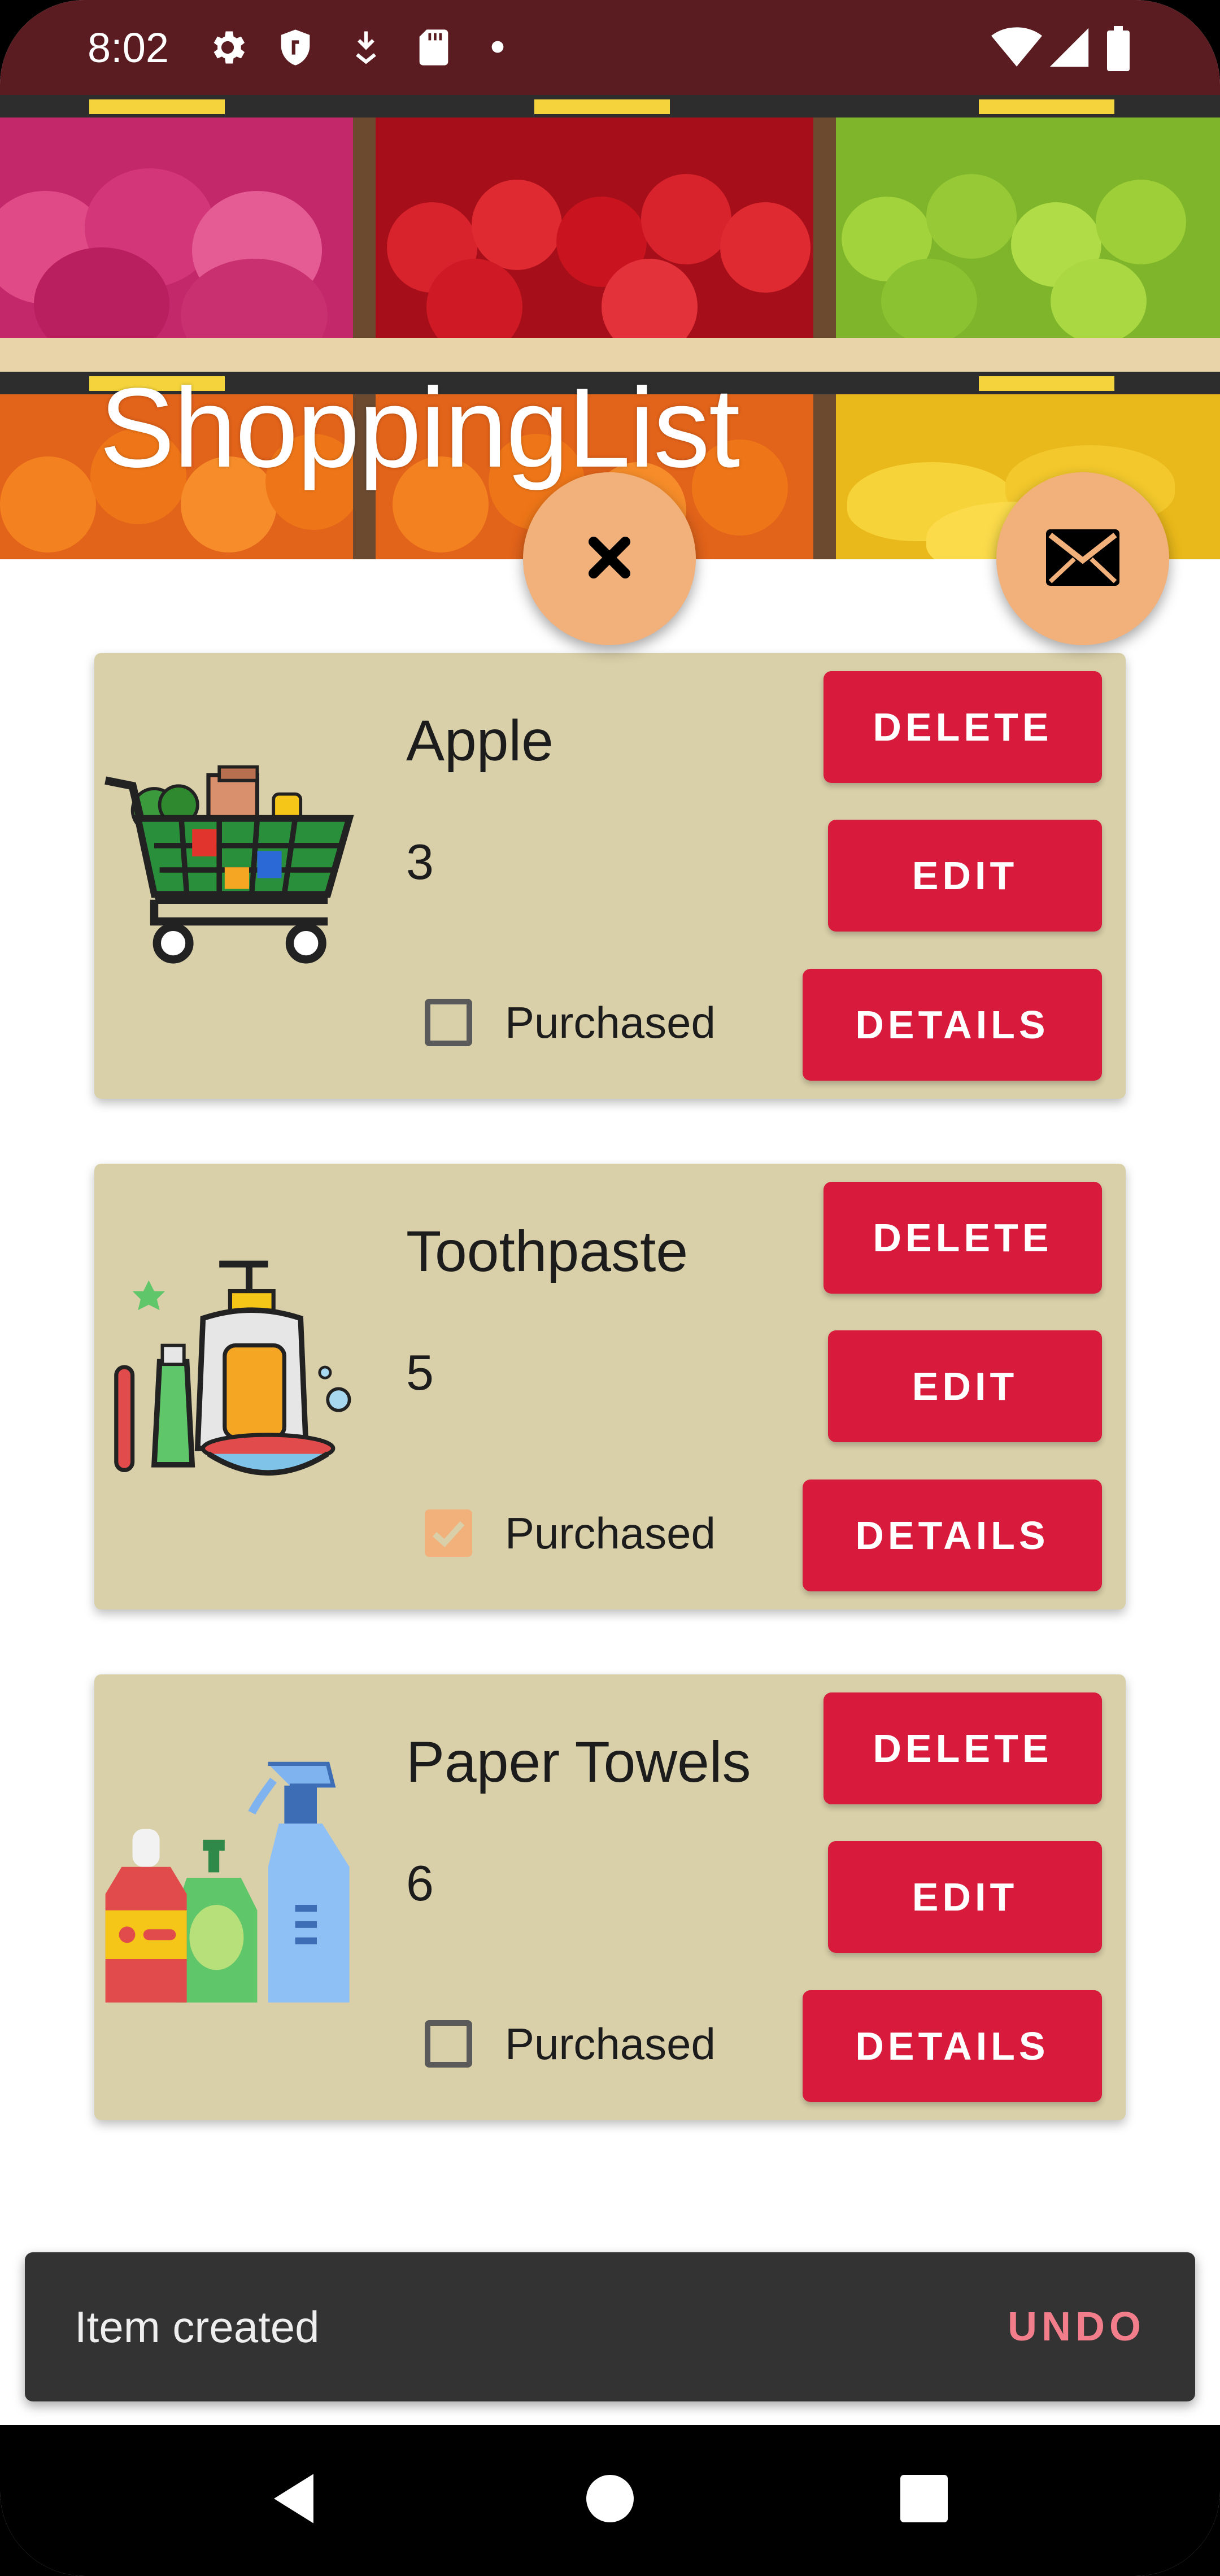 Image resolution: width=1220 pixels, height=2576 pixels. What do you see at coordinates (1118, 50) in the screenshot?
I see `battery-icon` at bounding box center [1118, 50].